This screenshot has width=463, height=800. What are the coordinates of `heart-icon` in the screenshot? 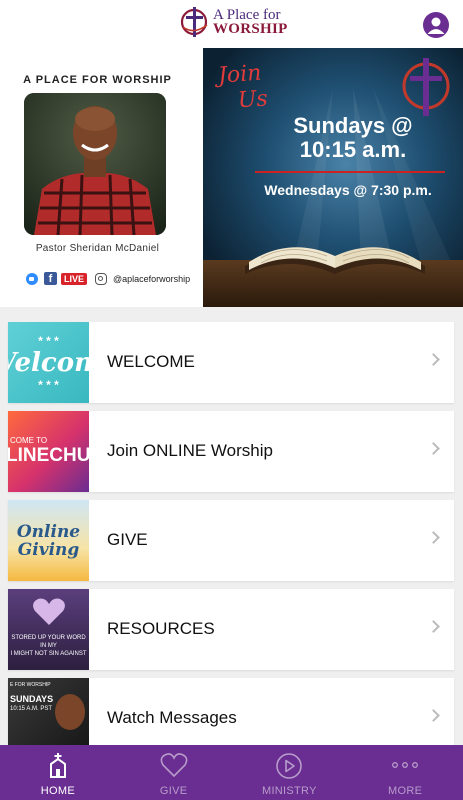 It's located at (174, 765).